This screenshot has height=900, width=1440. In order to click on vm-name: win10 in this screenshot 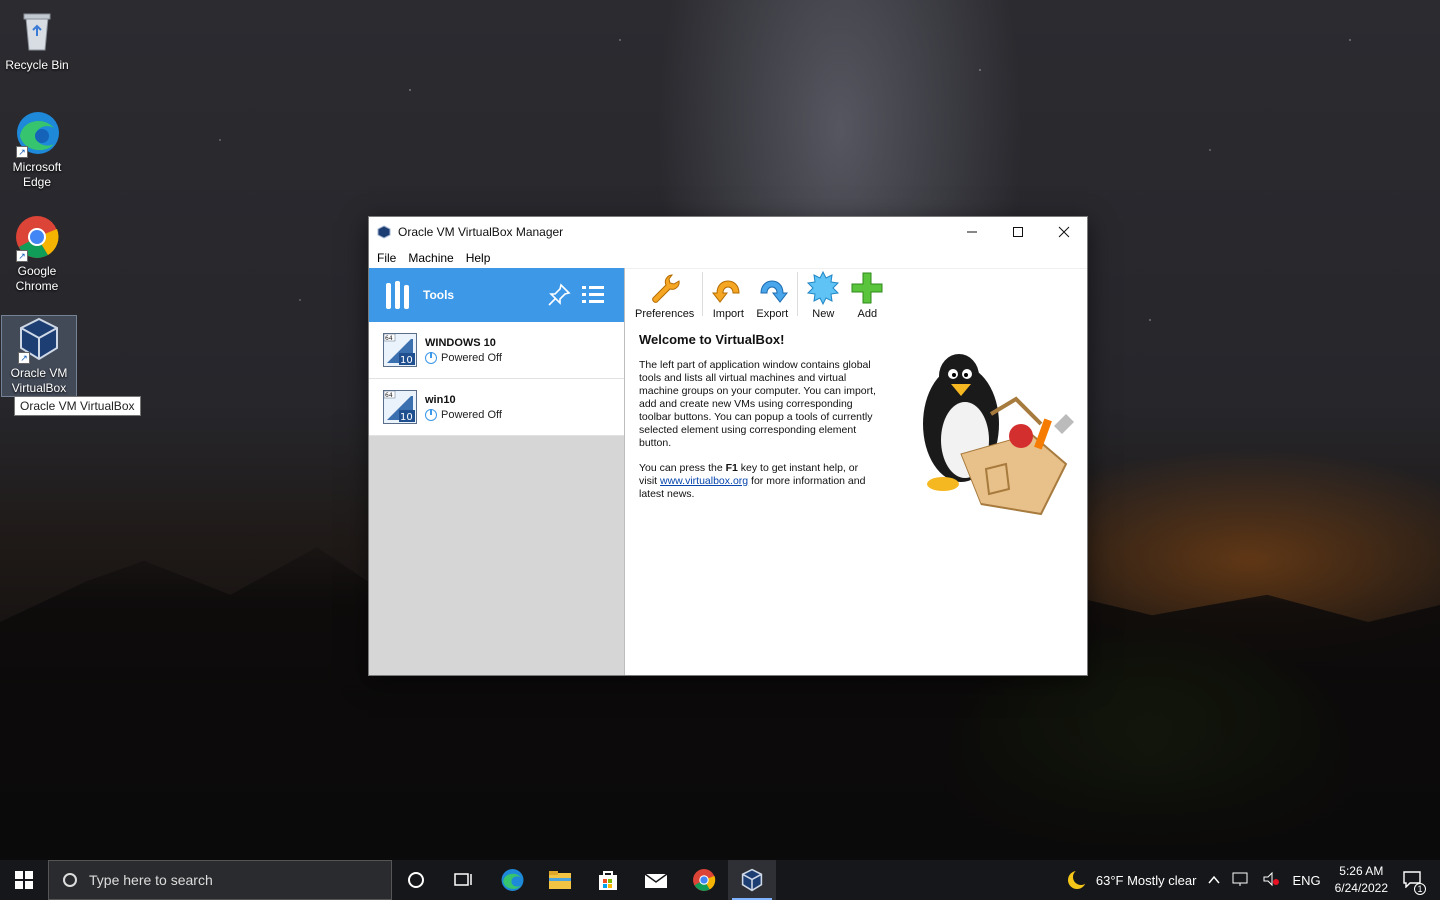, I will do `click(440, 399)`.